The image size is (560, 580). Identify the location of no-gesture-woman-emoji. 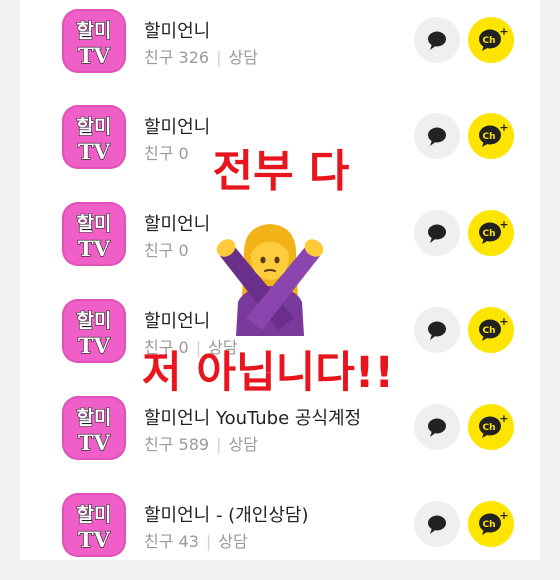
(270, 280).